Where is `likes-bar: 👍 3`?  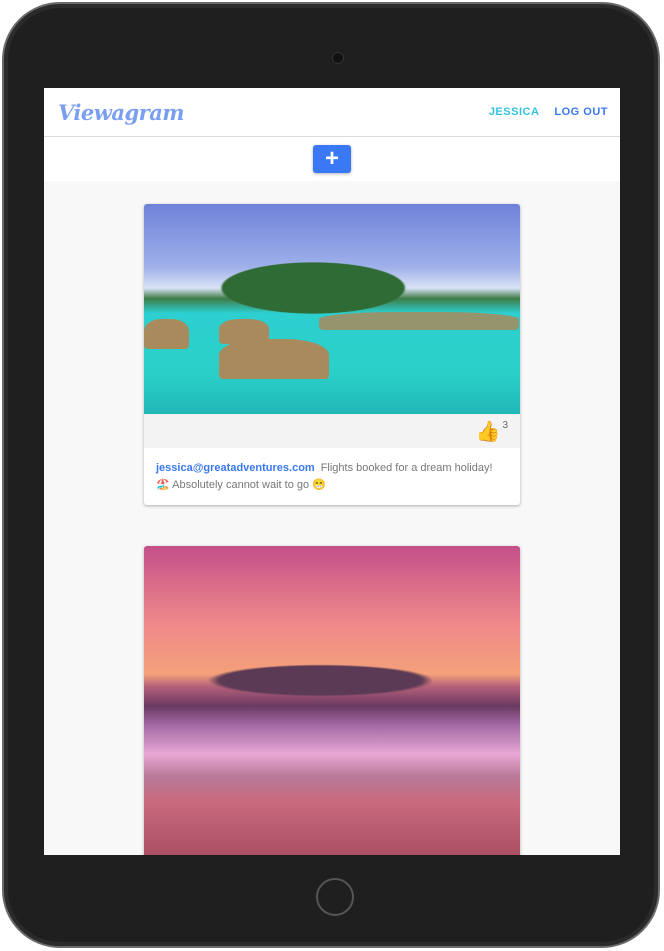
likes-bar: 👍 3 is located at coordinates (332, 431).